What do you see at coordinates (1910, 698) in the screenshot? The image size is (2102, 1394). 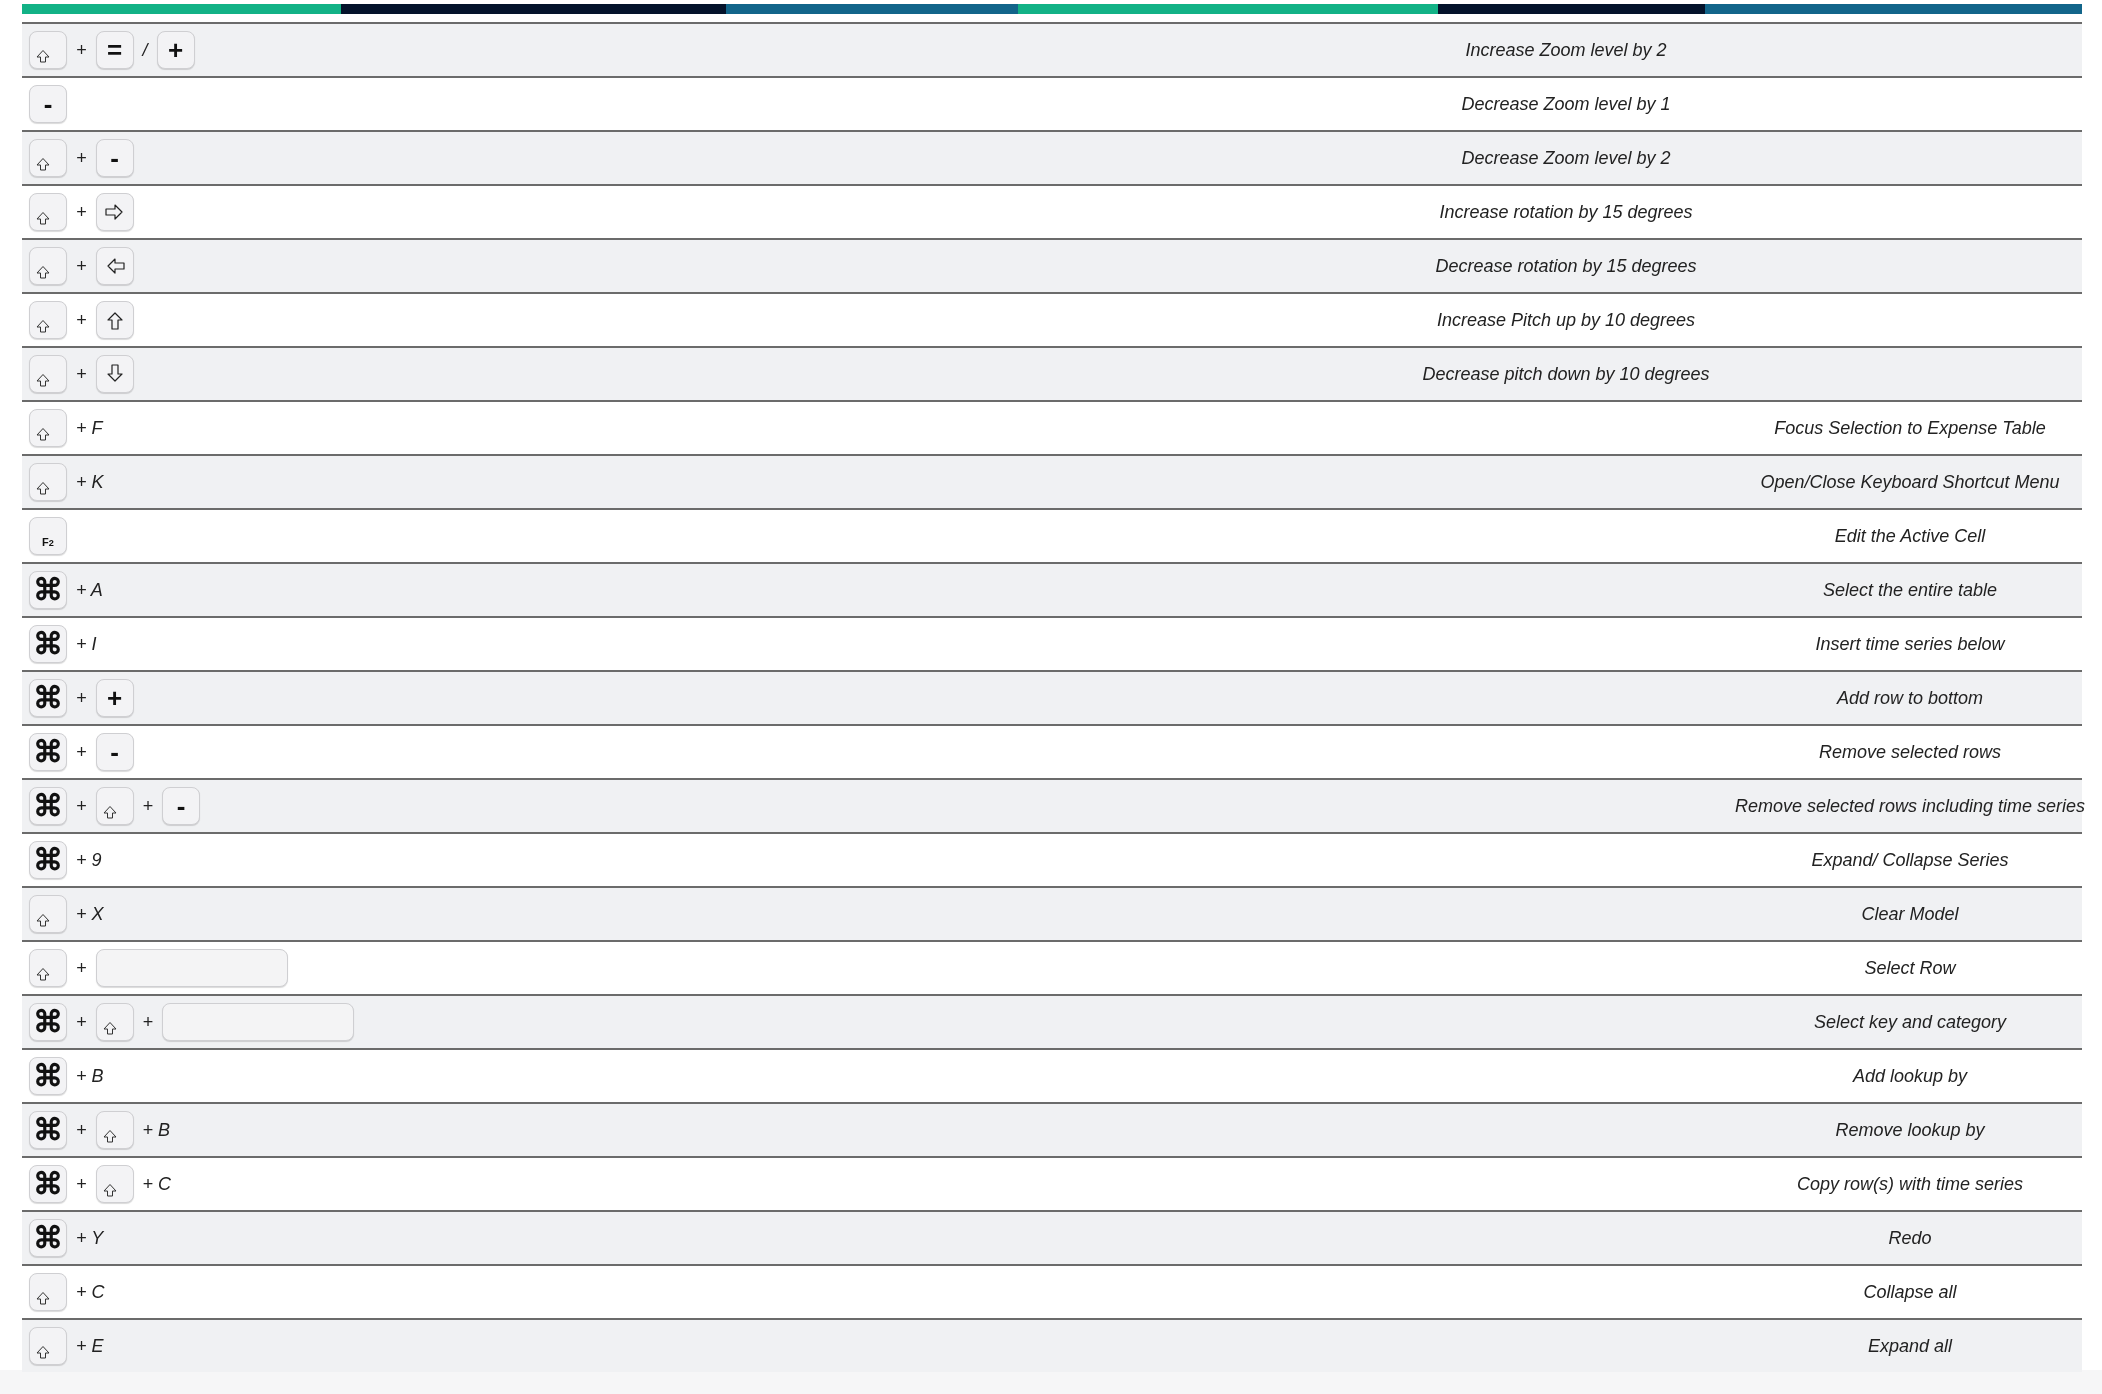 I see `shortcut-description: Add row to bottom` at bounding box center [1910, 698].